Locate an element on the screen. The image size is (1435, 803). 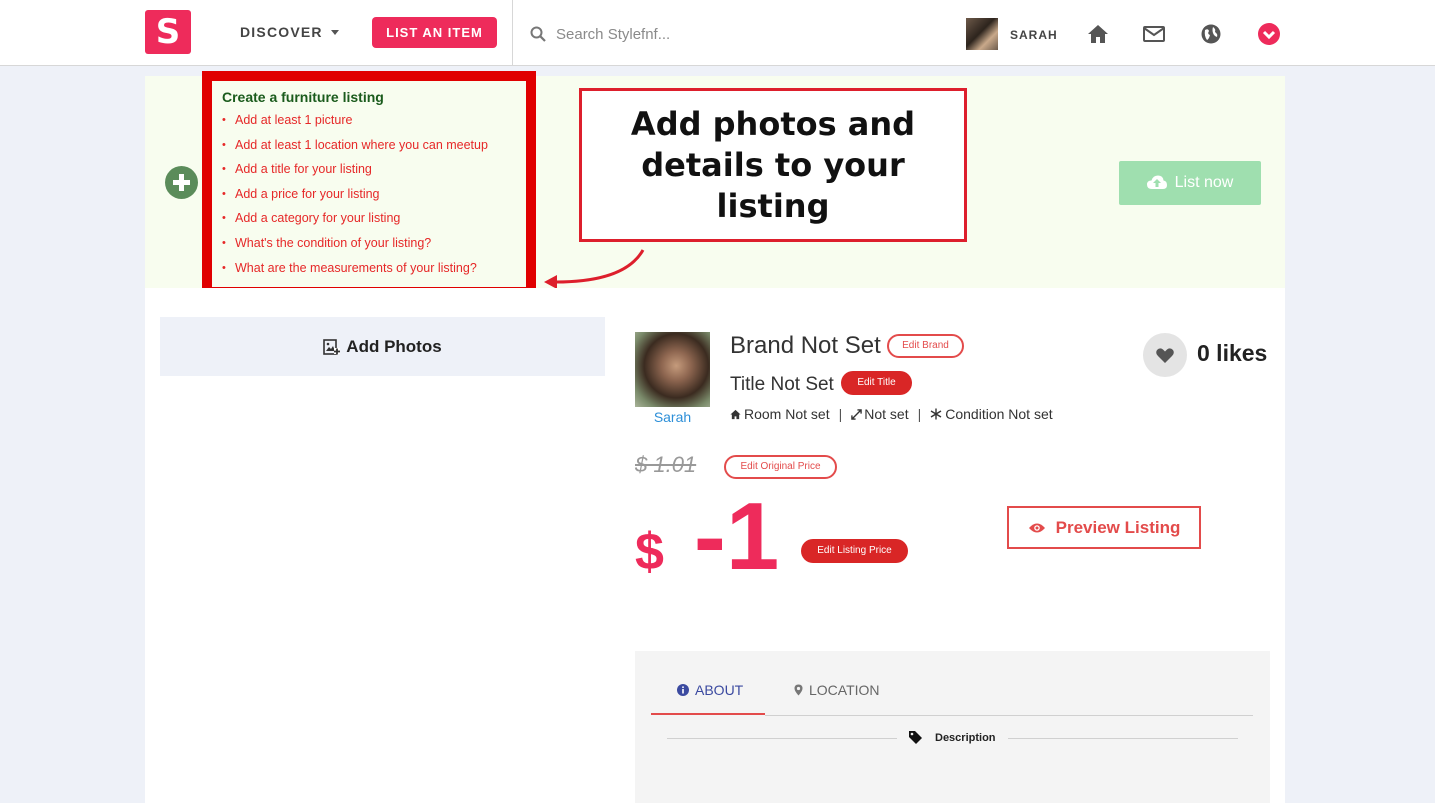
chevron-down-icon is located at coordinates (334, 32).